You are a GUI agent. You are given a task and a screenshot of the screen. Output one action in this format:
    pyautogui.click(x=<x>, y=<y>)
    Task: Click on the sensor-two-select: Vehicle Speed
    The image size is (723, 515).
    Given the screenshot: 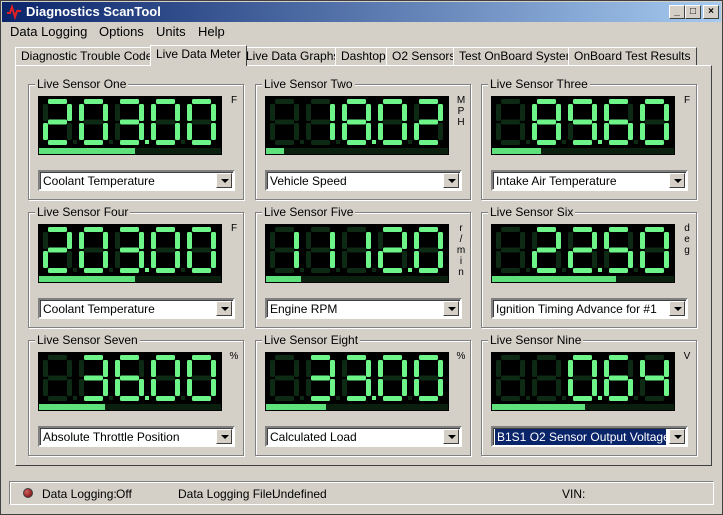 What is the action you would take?
    pyautogui.click(x=363, y=180)
    